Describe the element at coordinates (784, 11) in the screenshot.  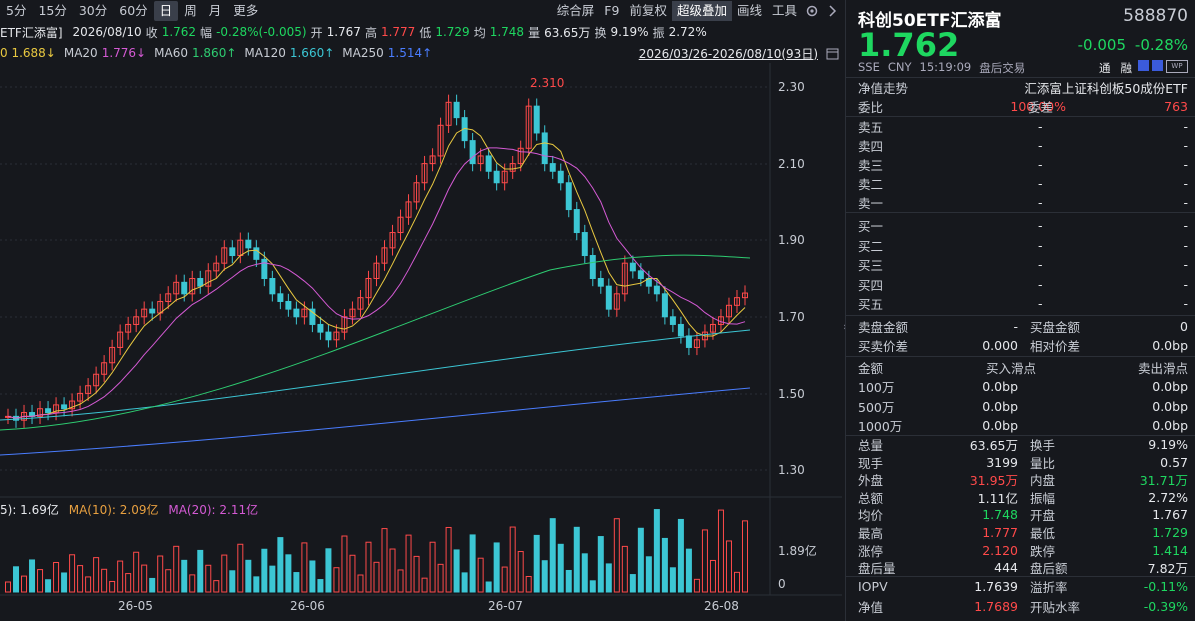
I see `tools-button: 工具` at that location.